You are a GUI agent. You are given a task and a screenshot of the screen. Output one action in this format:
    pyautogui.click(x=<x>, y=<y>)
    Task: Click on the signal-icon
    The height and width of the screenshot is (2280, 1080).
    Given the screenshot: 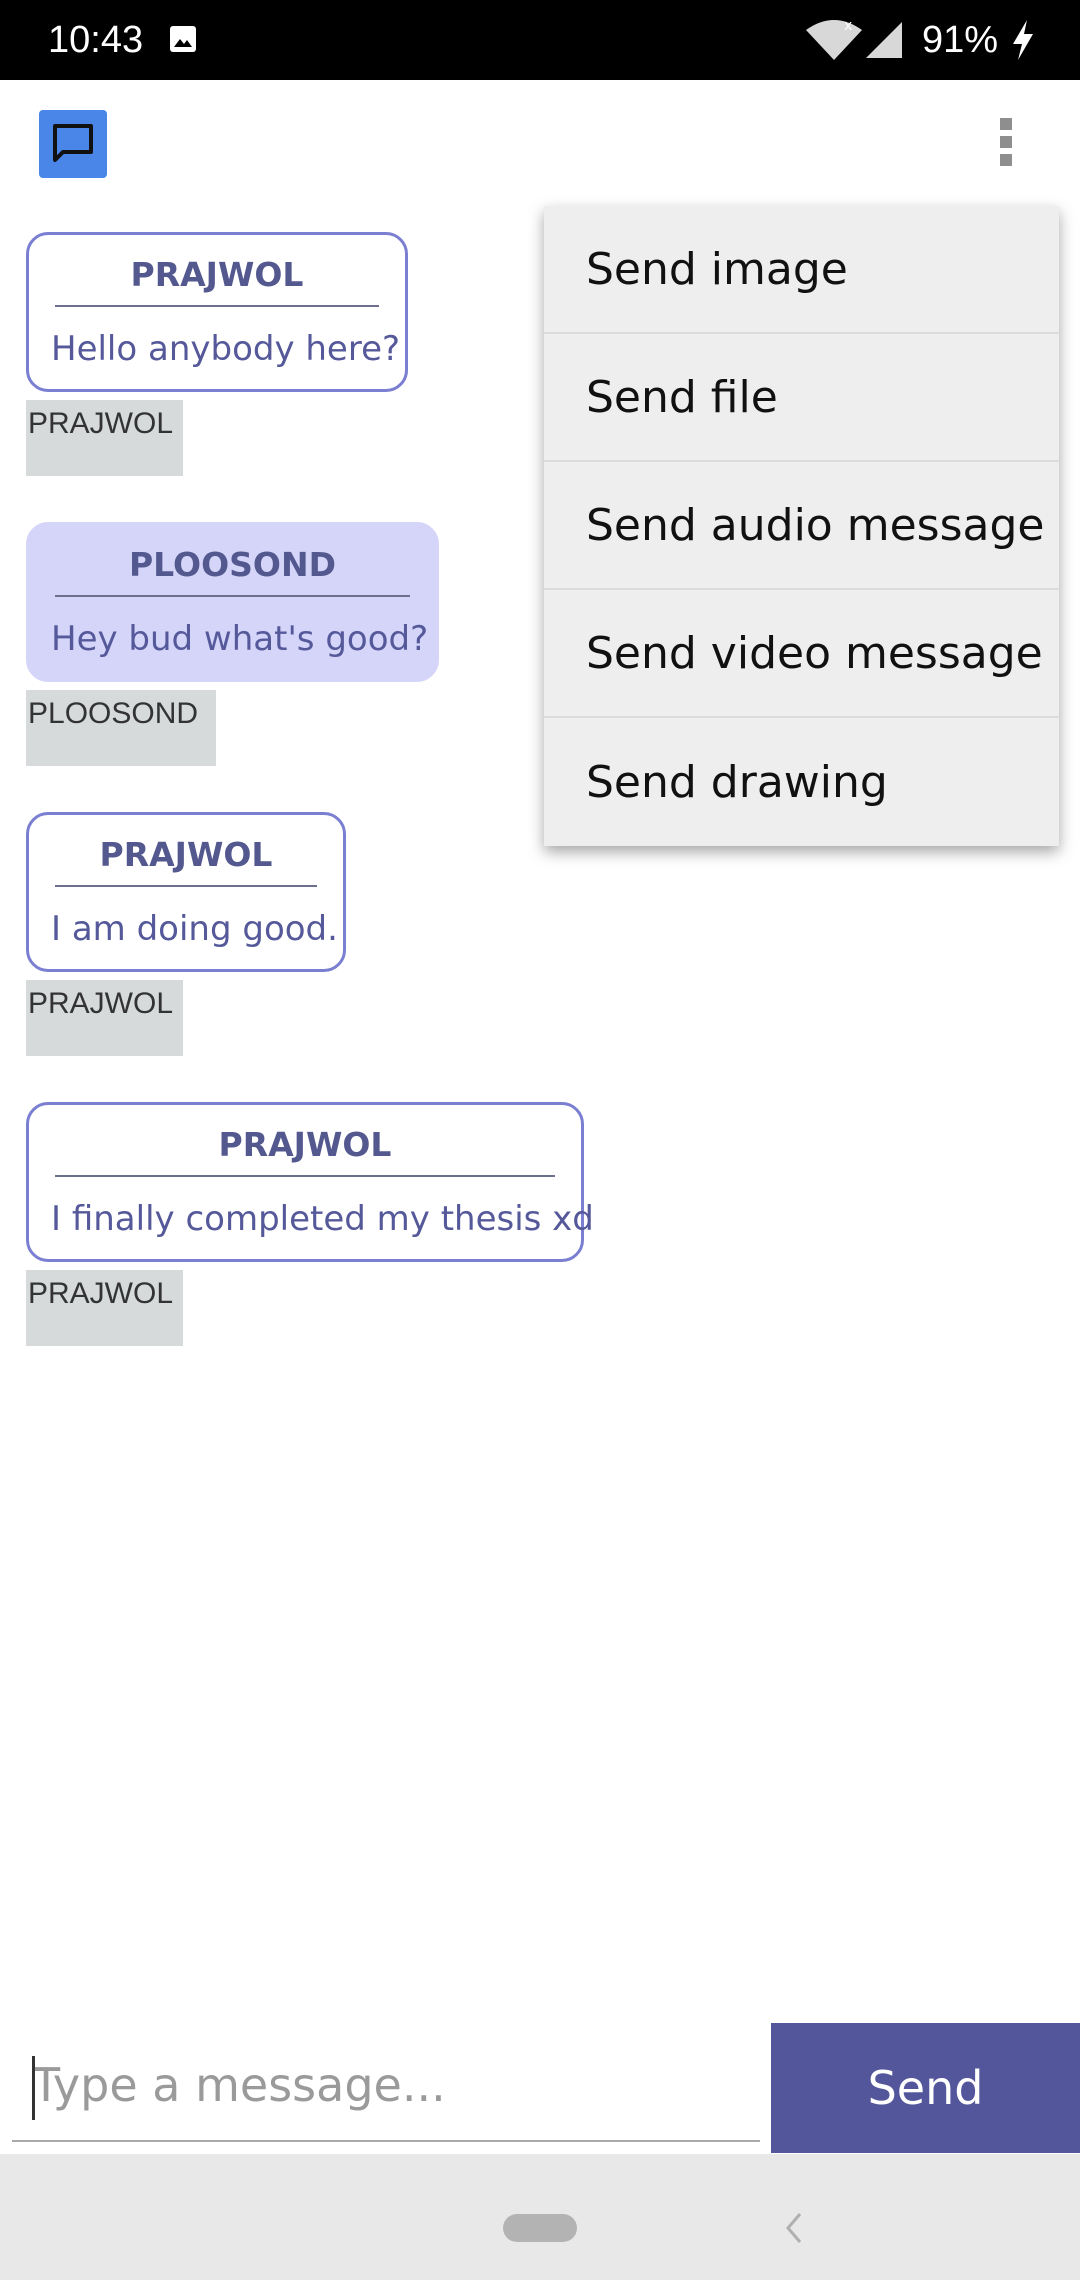 What is the action you would take?
    pyautogui.click(x=884, y=40)
    